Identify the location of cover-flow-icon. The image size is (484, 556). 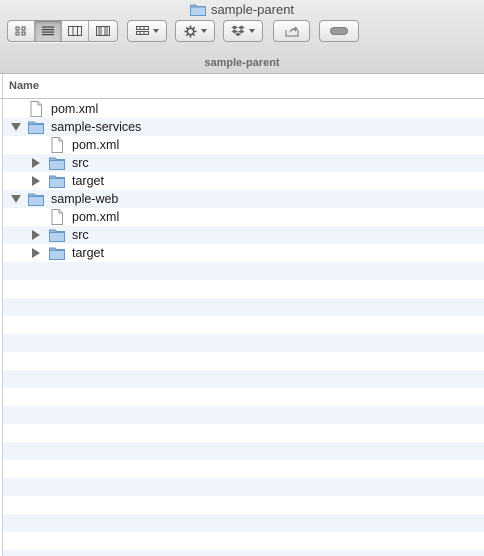
(102, 31).